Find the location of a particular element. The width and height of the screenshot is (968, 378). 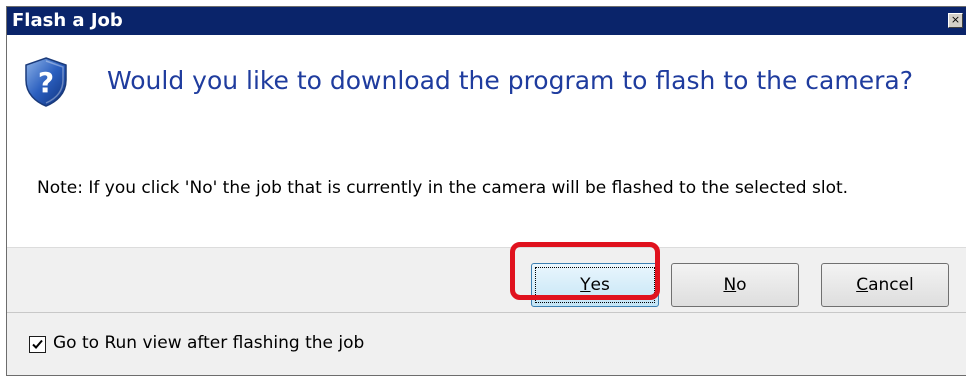

no-button: No is located at coordinates (735, 285).